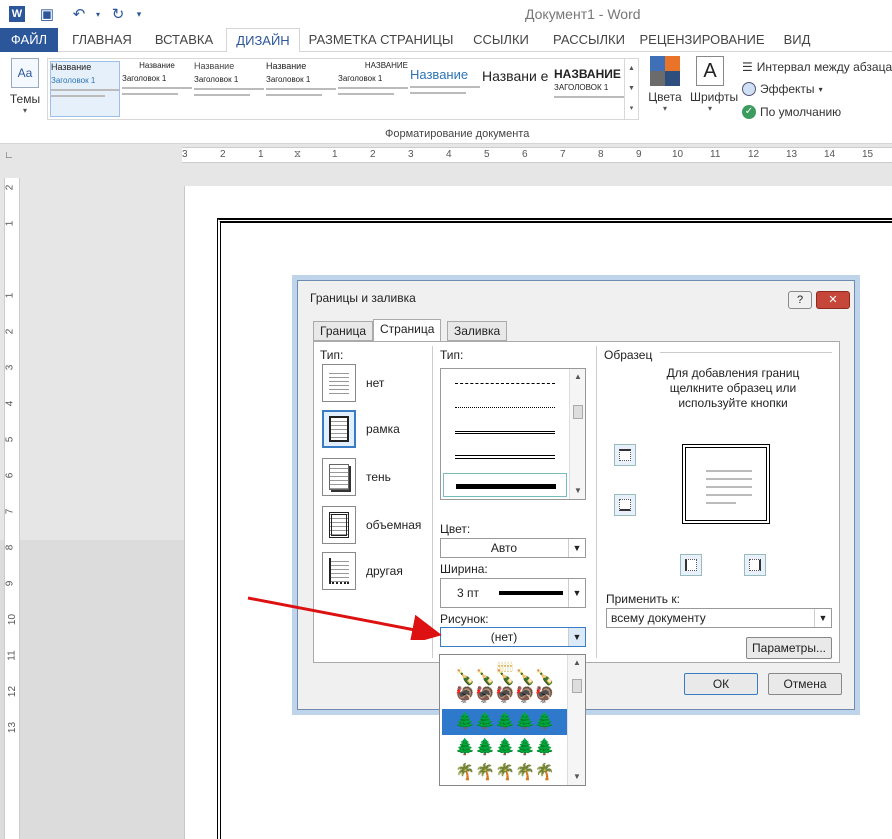  Describe the element at coordinates (643, 599) in the screenshot. I see `apply-to-label: Применить к:` at that location.